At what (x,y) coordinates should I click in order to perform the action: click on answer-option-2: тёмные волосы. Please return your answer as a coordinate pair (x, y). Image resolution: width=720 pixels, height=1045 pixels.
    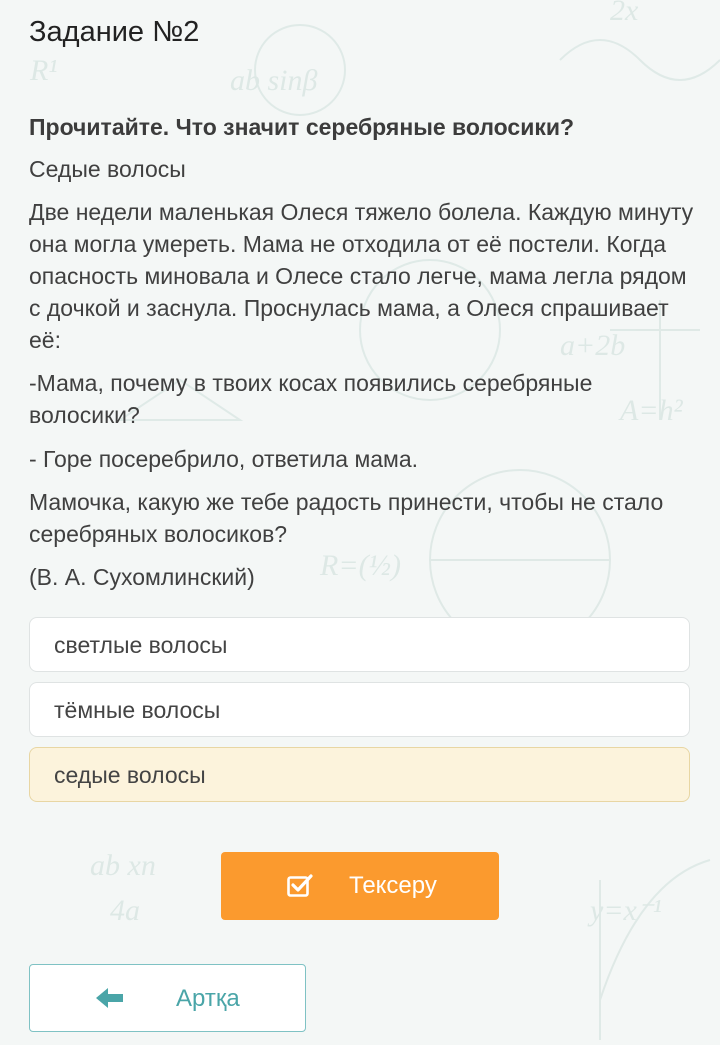
    Looking at the image, I should click on (359, 709).